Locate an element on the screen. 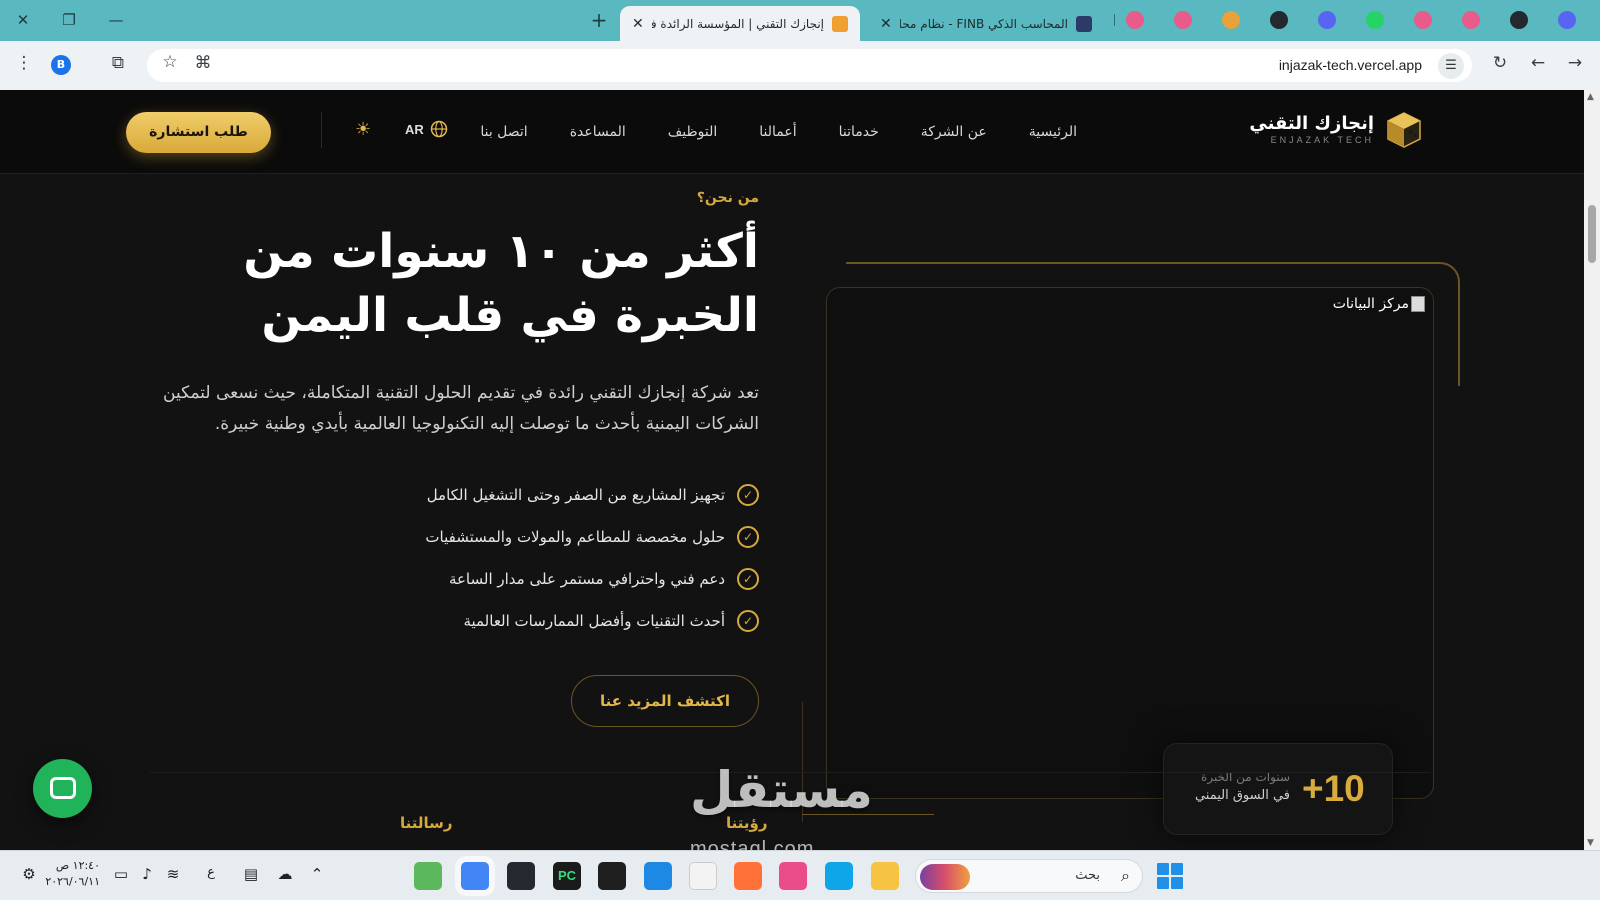 The height and width of the screenshot is (900, 1600). tab-title: إنجازك التقني | المؤسسة الرائدة في is located at coordinates (737, 23).